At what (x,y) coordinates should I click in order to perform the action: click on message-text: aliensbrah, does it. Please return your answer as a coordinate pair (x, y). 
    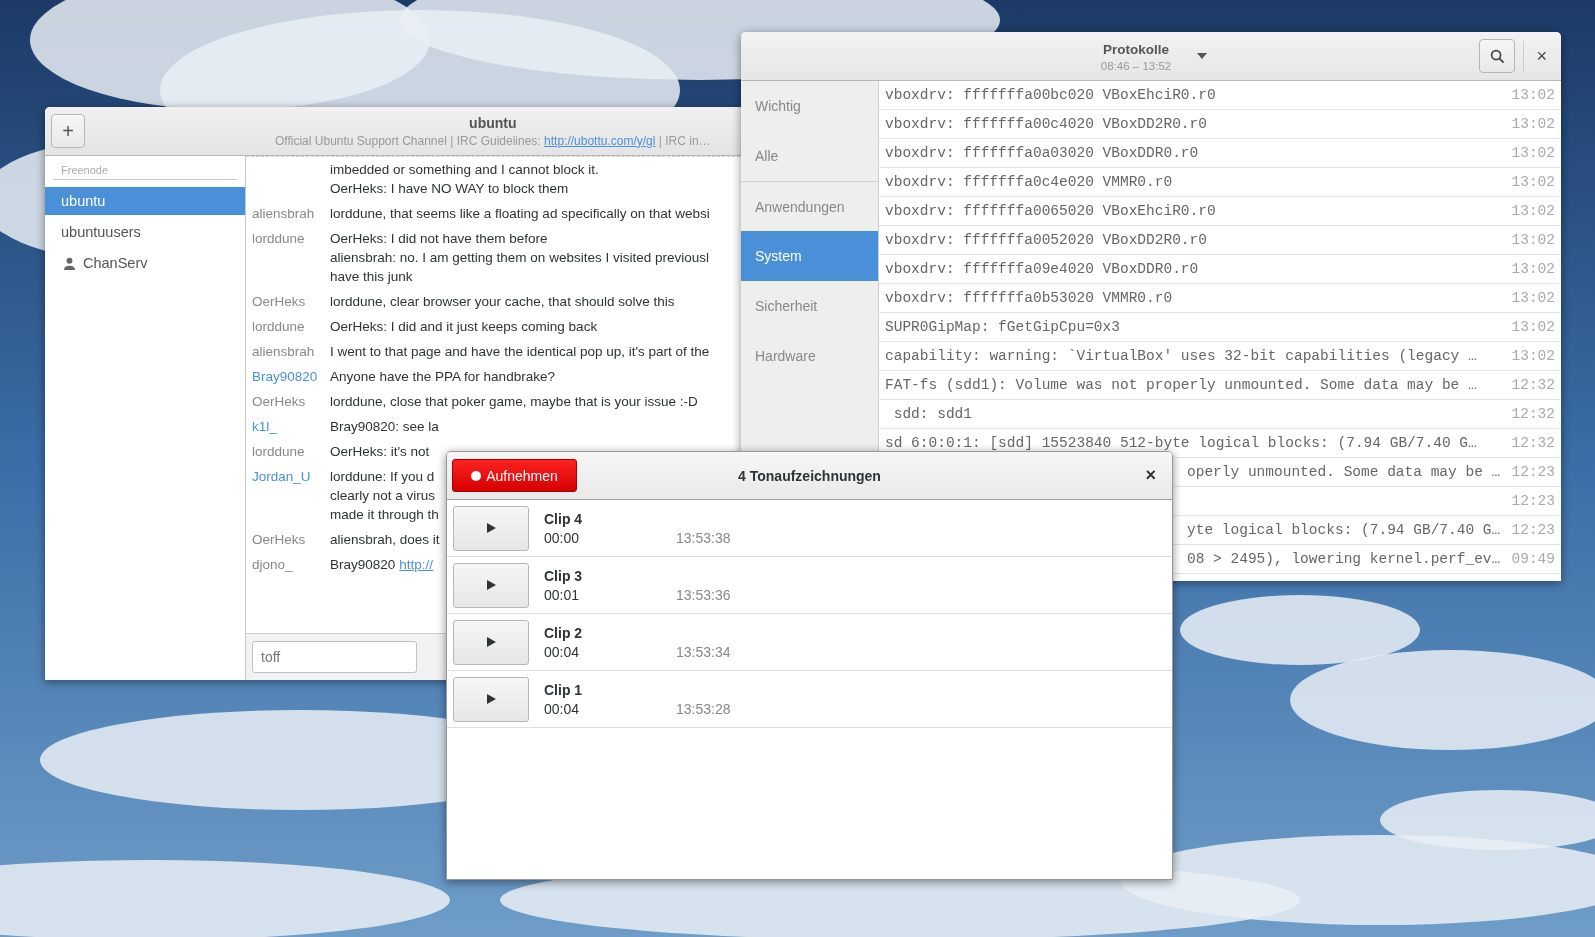
    Looking at the image, I should click on (385, 540).